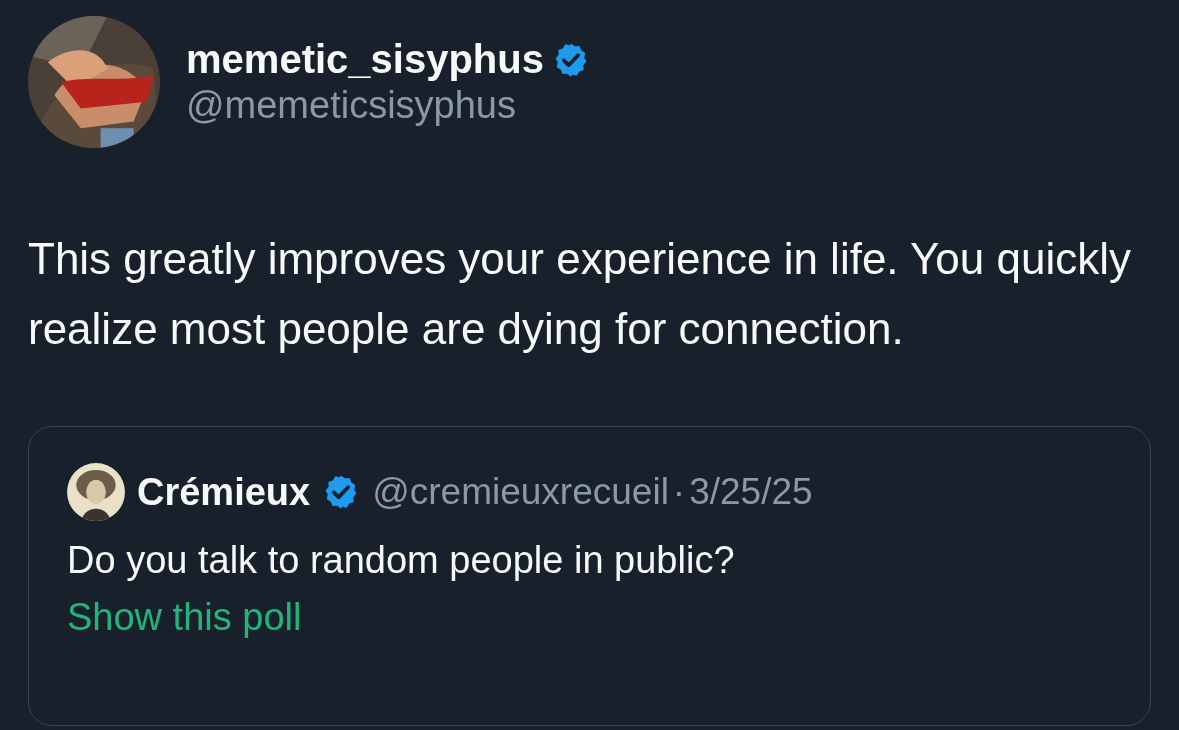 The width and height of the screenshot is (1179, 730). Describe the element at coordinates (365, 59) in the screenshot. I see `author-name: memetic_sisyphus` at that location.